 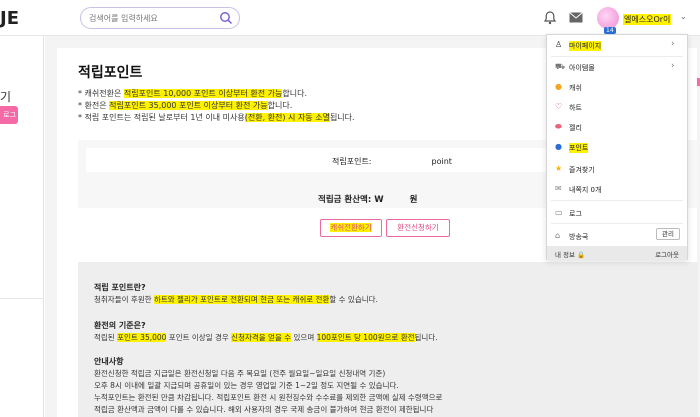 I want to click on login-button: 로그인, so click(x=9, y=121).